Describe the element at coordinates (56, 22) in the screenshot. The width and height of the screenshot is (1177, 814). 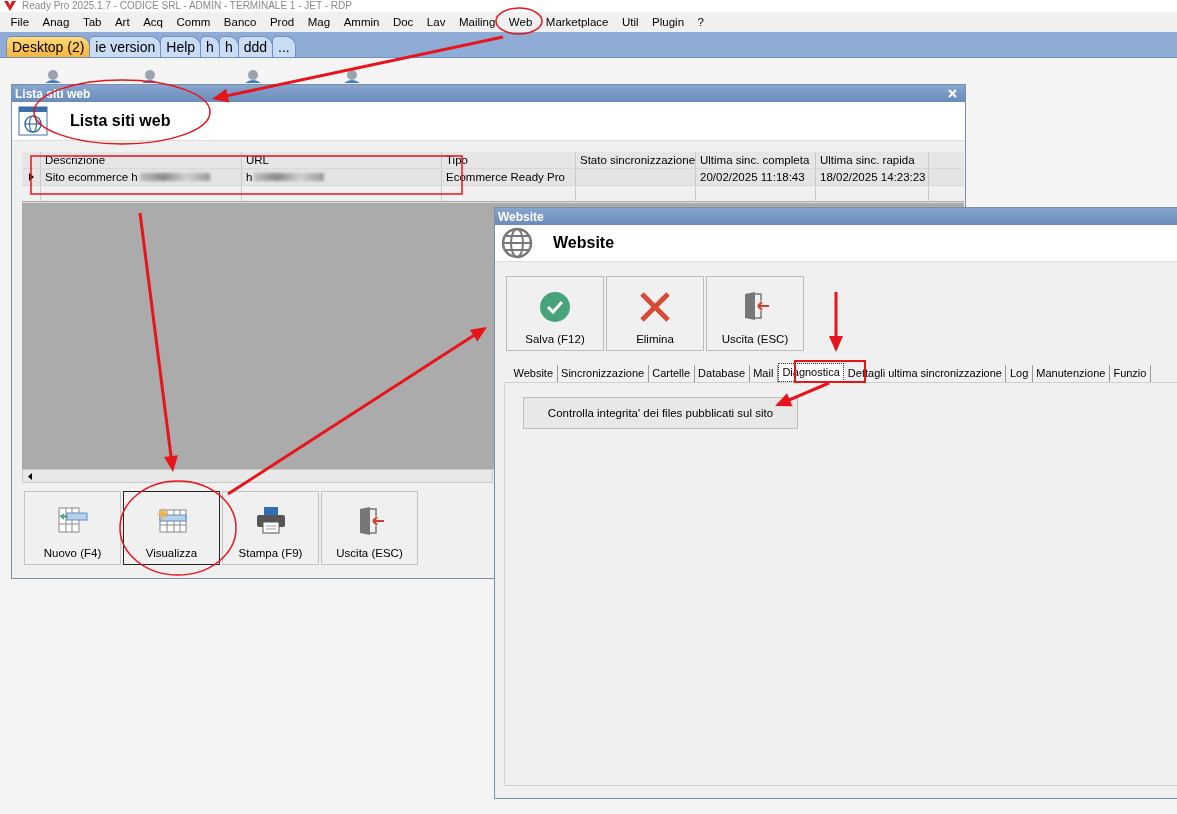
I see `menu-item: Anag` at that location.